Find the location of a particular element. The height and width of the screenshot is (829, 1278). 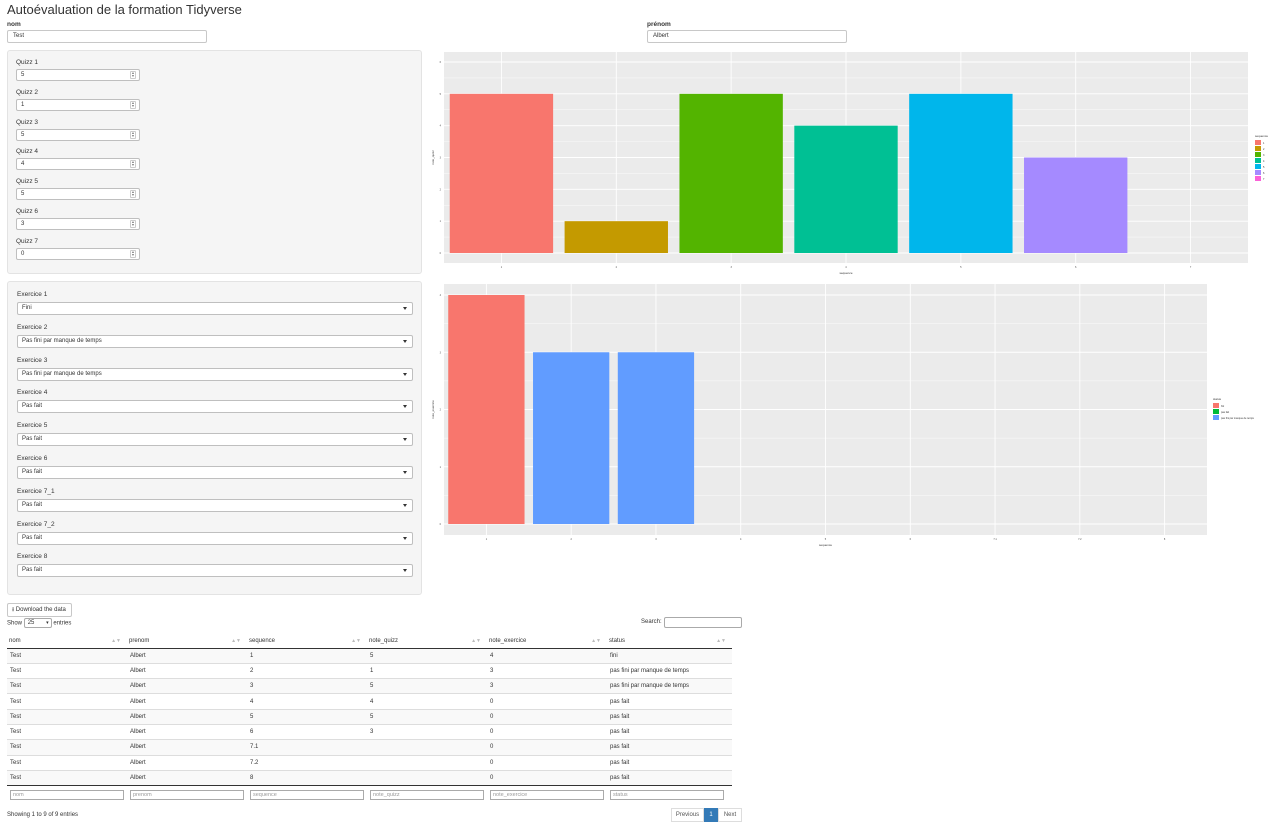

y-tick-label: 0 is located at coordinates (441, 253).